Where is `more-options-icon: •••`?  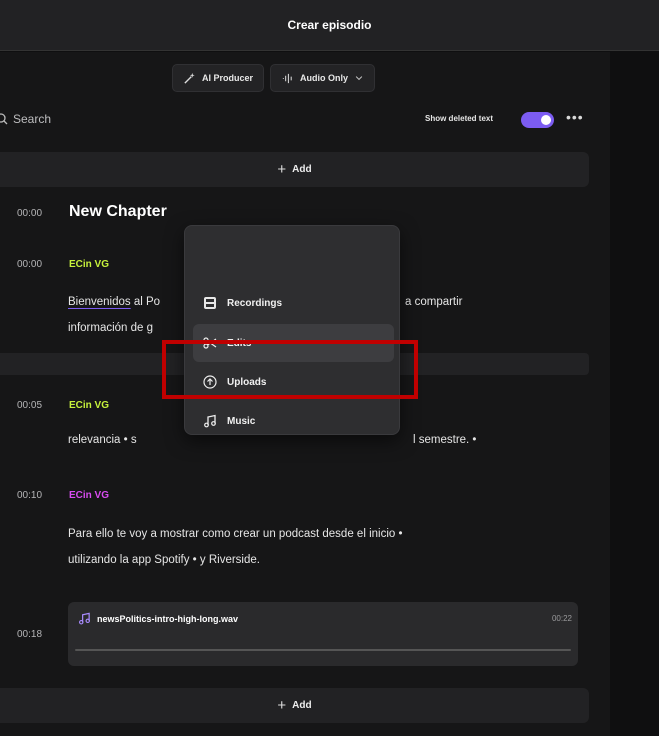 more-options-icon: ••• is located at coordinates (575, 117).